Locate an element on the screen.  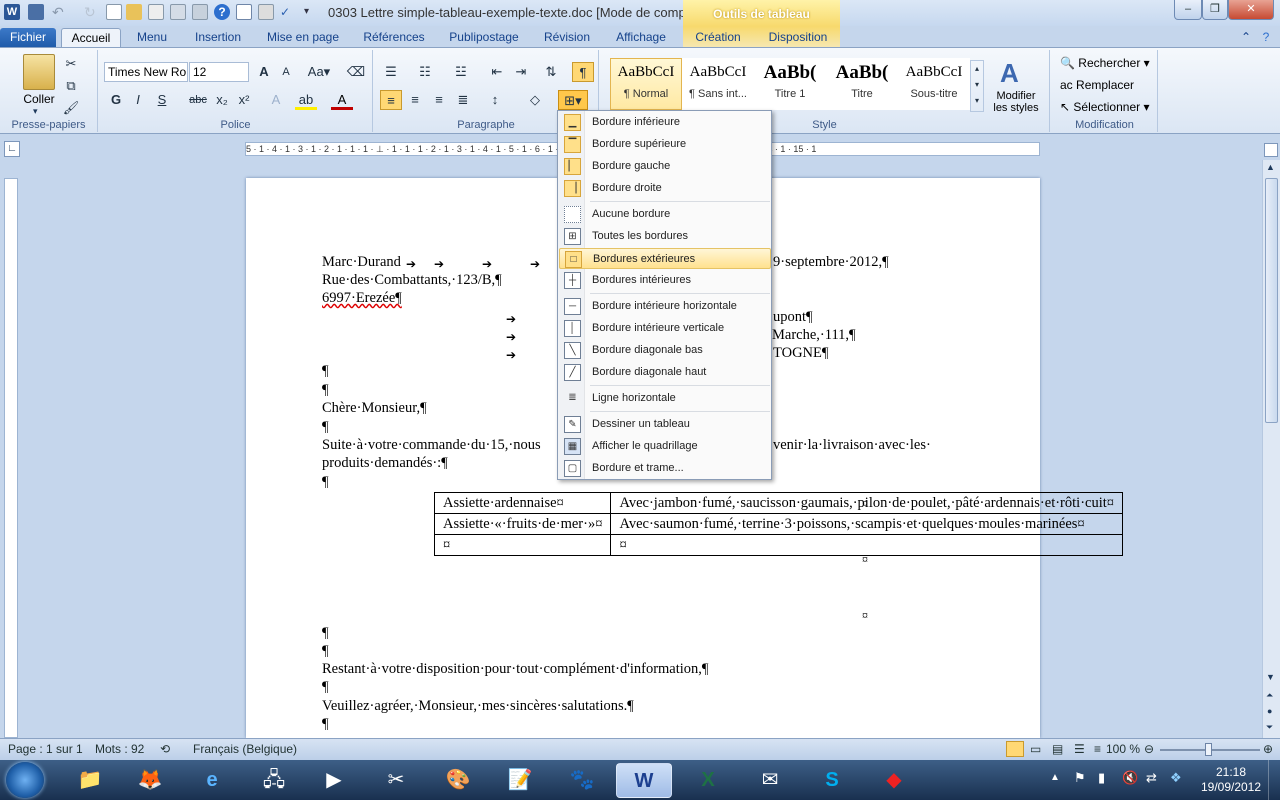
tab-creation: Création is located at coordinates (718, 38).